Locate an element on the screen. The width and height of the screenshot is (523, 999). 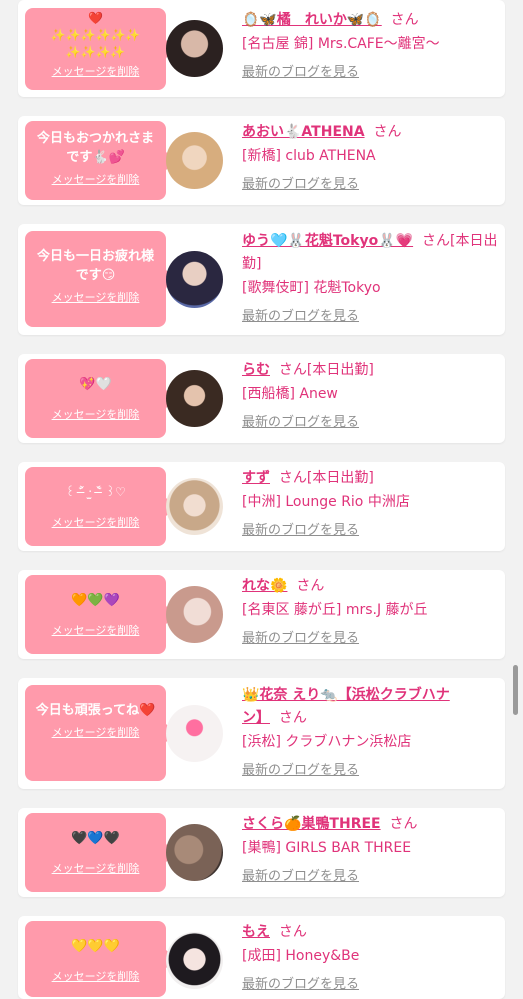
message-bubble: 今日も頑張ってね❤️ メッセージを削除 is located at coordinates (100, 733).